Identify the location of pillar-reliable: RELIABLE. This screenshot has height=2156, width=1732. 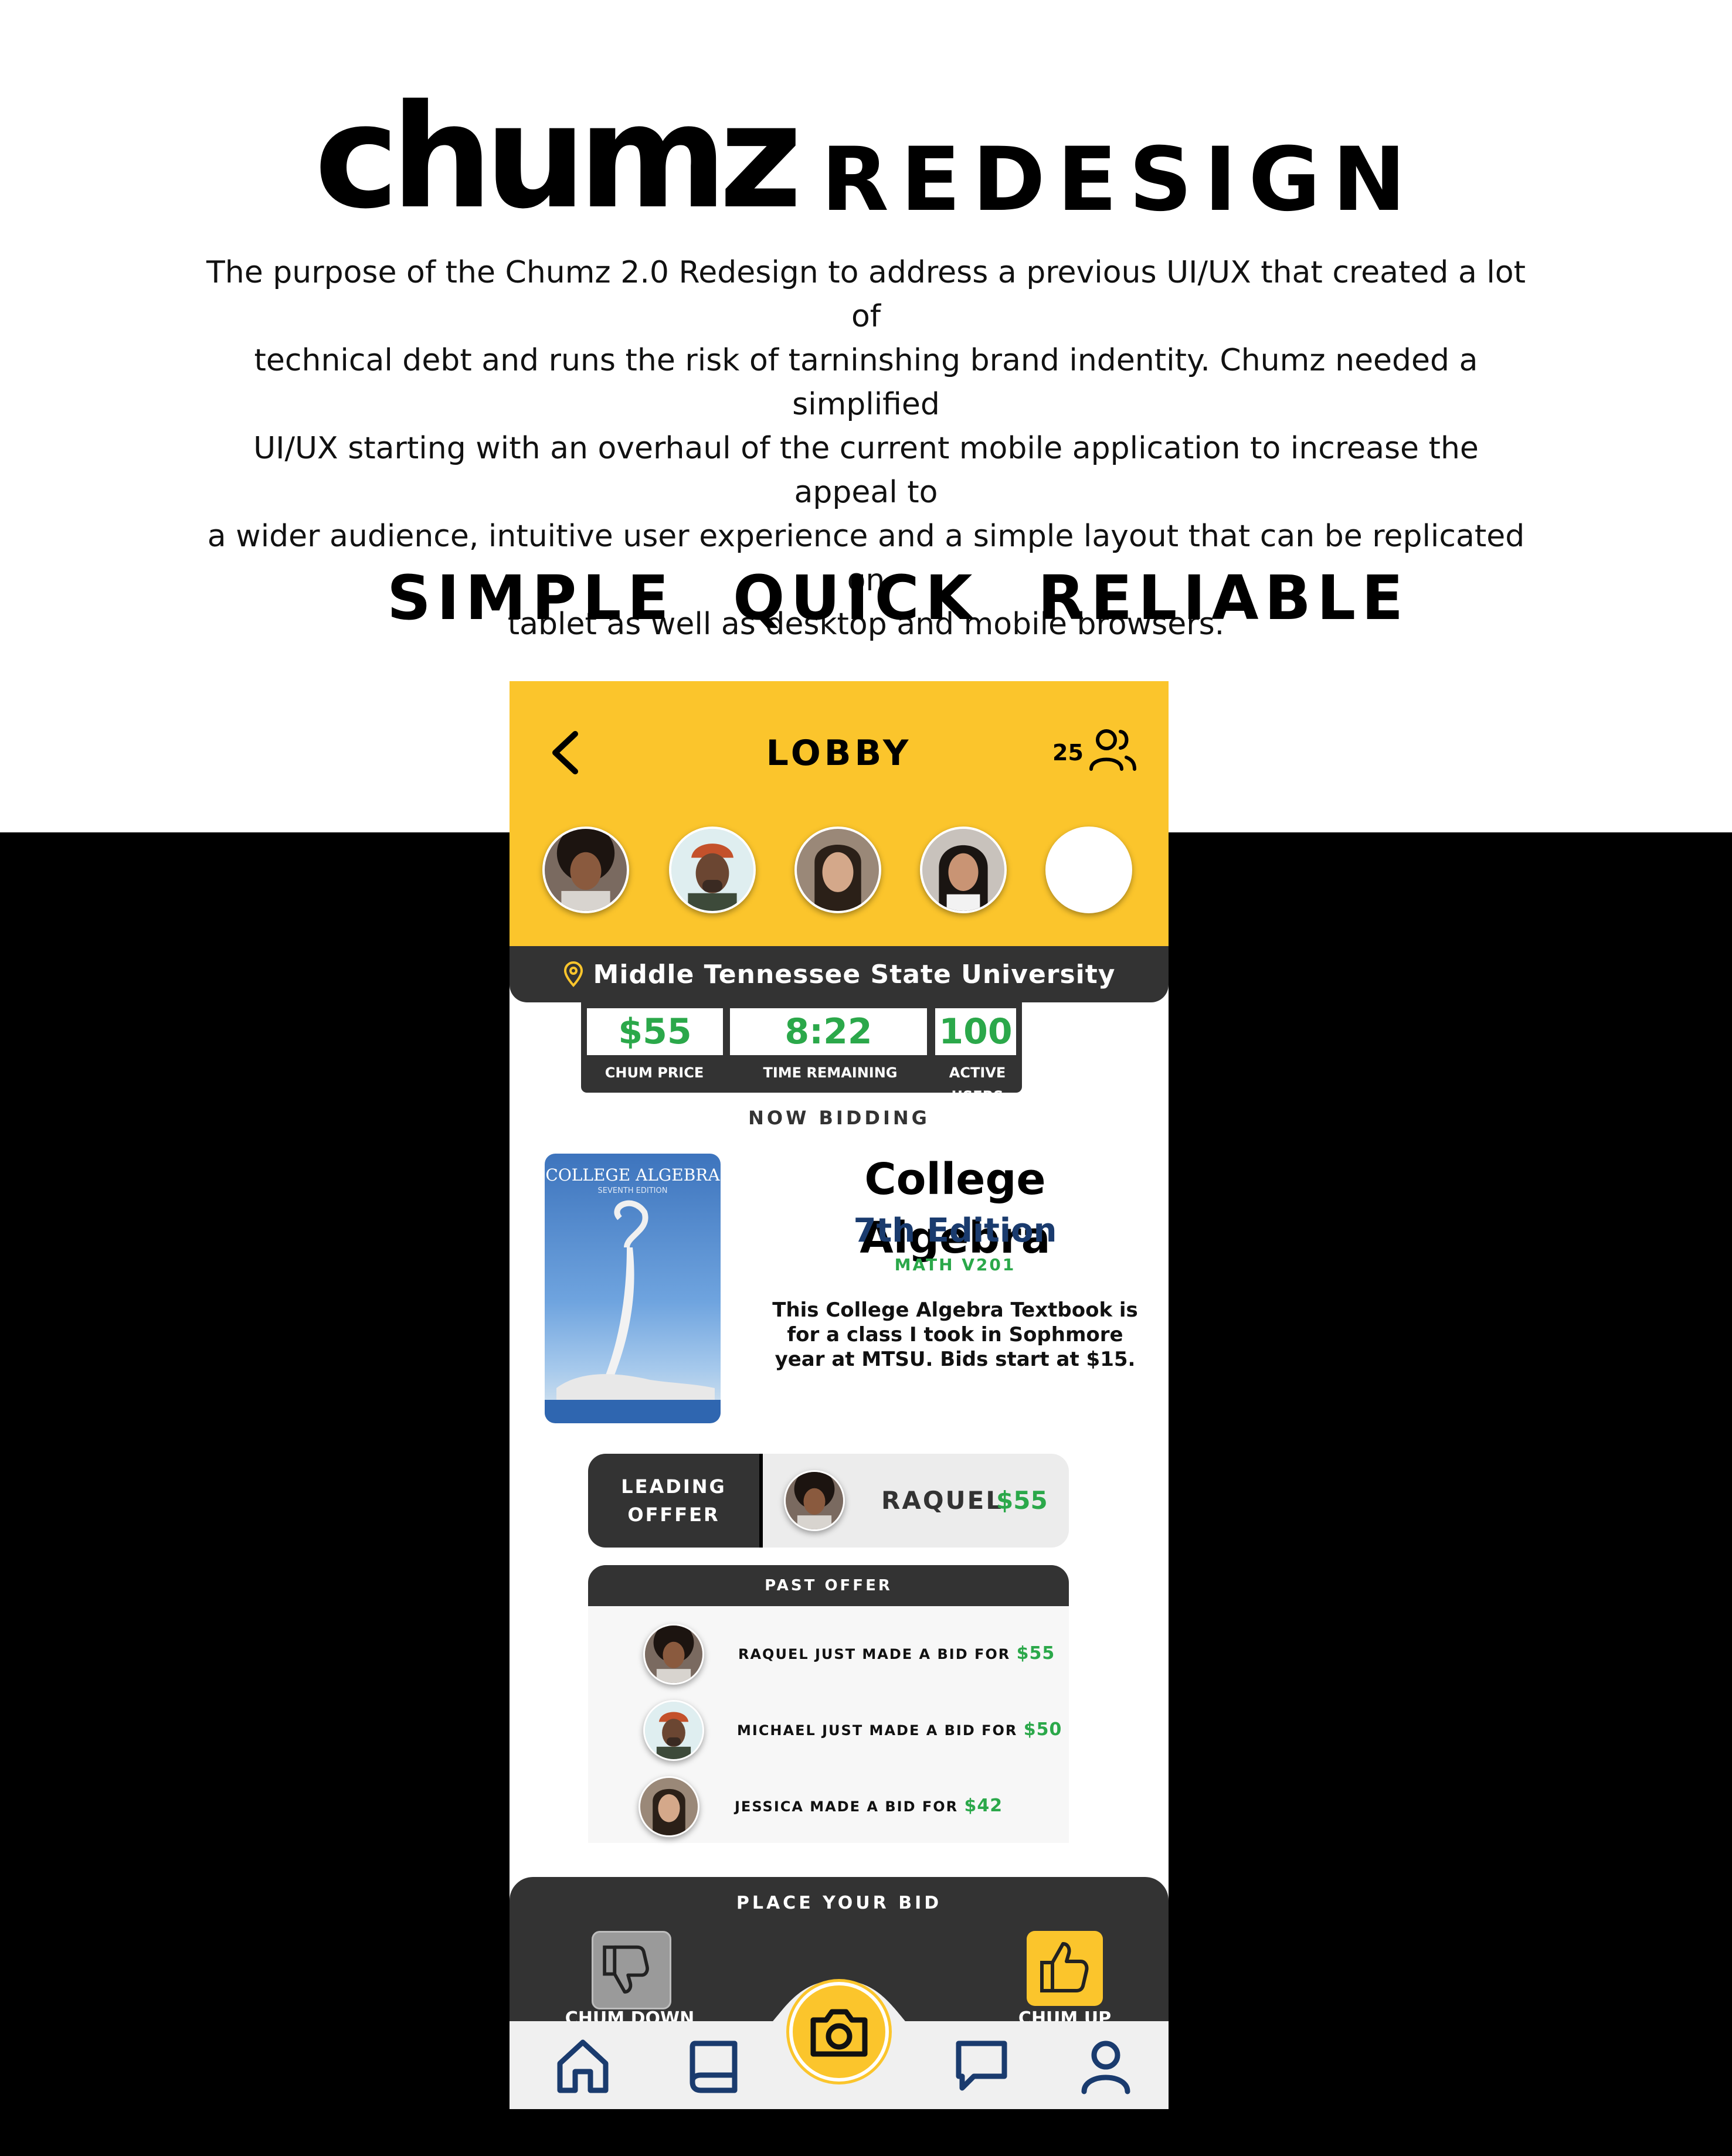
(1224, 598).